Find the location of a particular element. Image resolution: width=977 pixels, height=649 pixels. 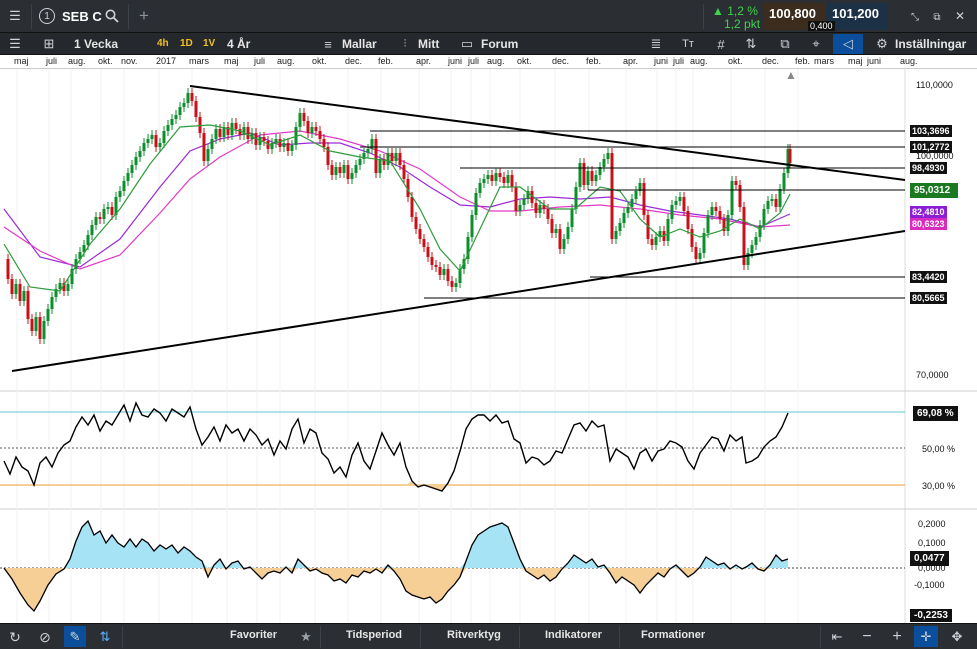

month-label: juni is located at coordinates (455, 61).